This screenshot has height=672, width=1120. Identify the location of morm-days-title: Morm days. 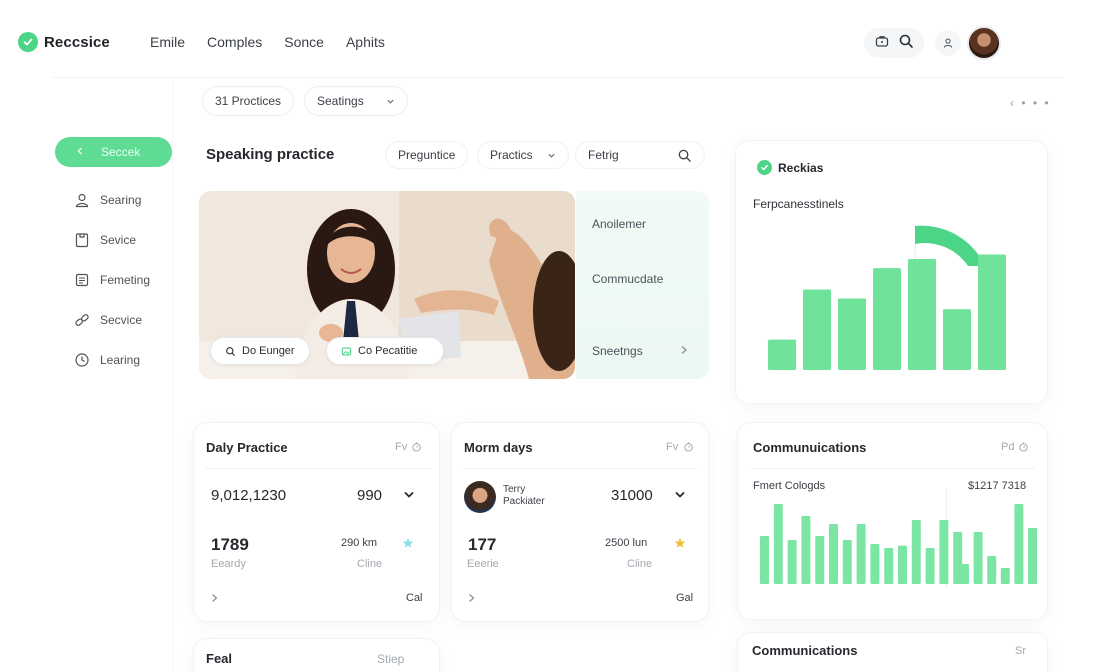
(498, 447).